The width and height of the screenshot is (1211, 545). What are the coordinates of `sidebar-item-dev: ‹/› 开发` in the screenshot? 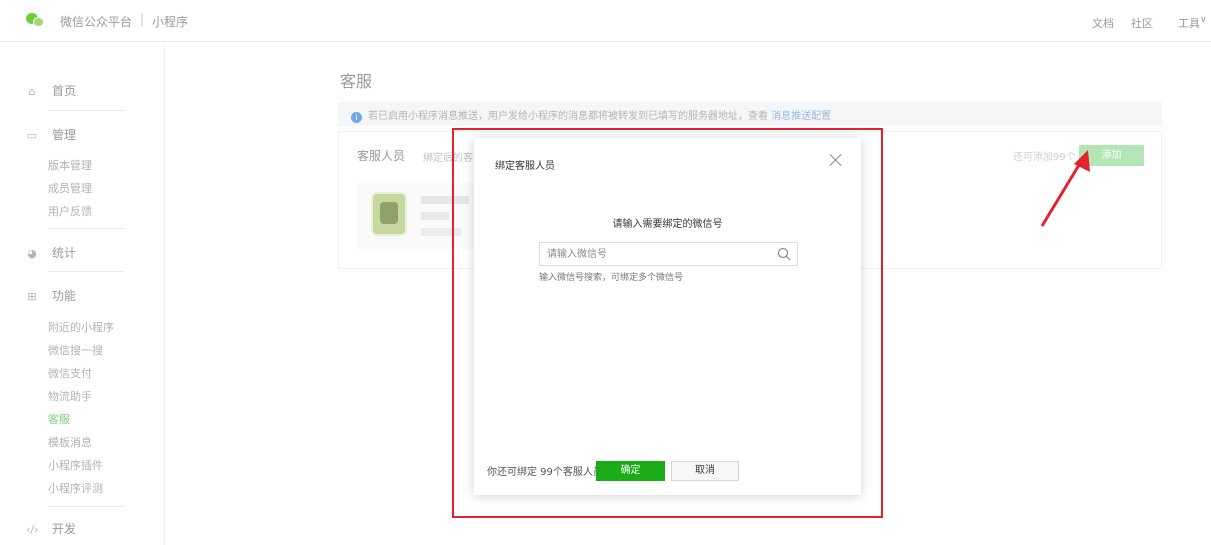 It's located at (51, 528).